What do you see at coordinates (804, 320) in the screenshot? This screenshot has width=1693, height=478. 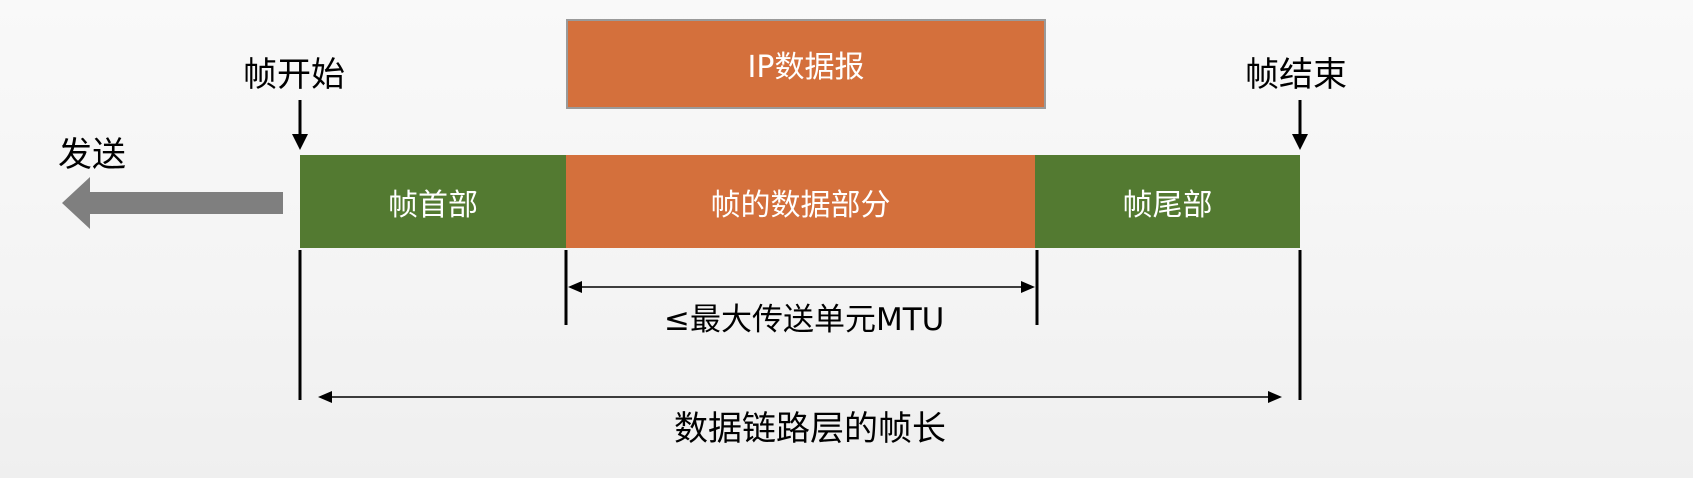 I see `mtu-label: ≤最大传送单元MTU` at bounding box center [804, 320].